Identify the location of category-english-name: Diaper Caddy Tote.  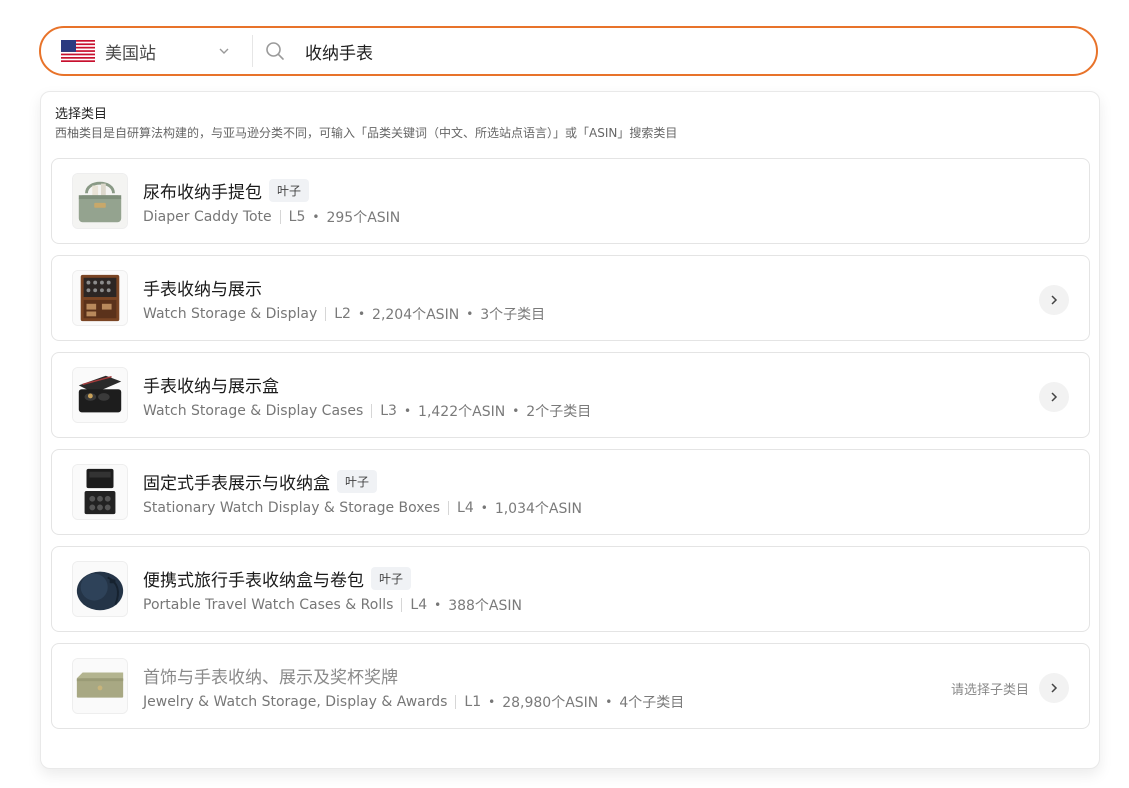
(207, 217).